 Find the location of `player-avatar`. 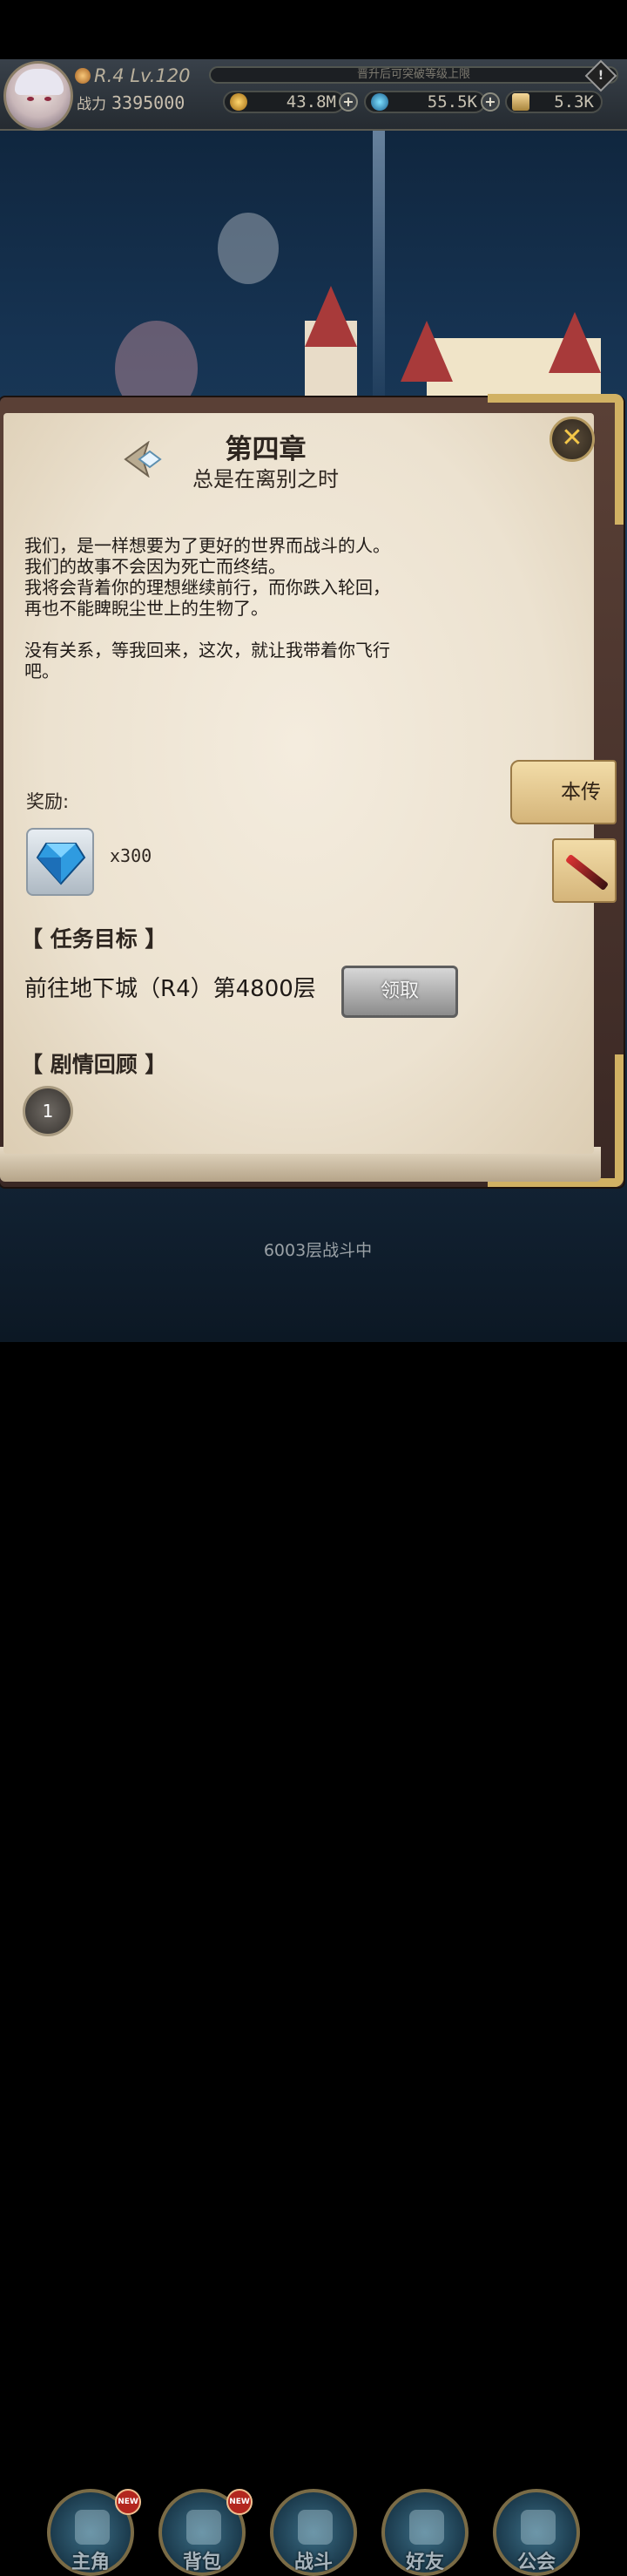

player-avatar is located at coordinates (38, 96).